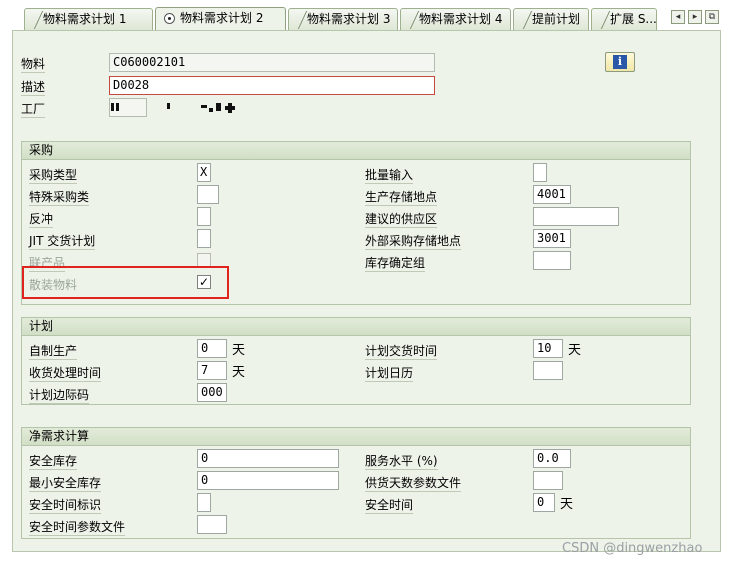 Image resolution: width=734 pixels, height=569 pixels. Describe the element at coordinates (576, 216) in the screenshot. I see `supply-area-field` at that location.